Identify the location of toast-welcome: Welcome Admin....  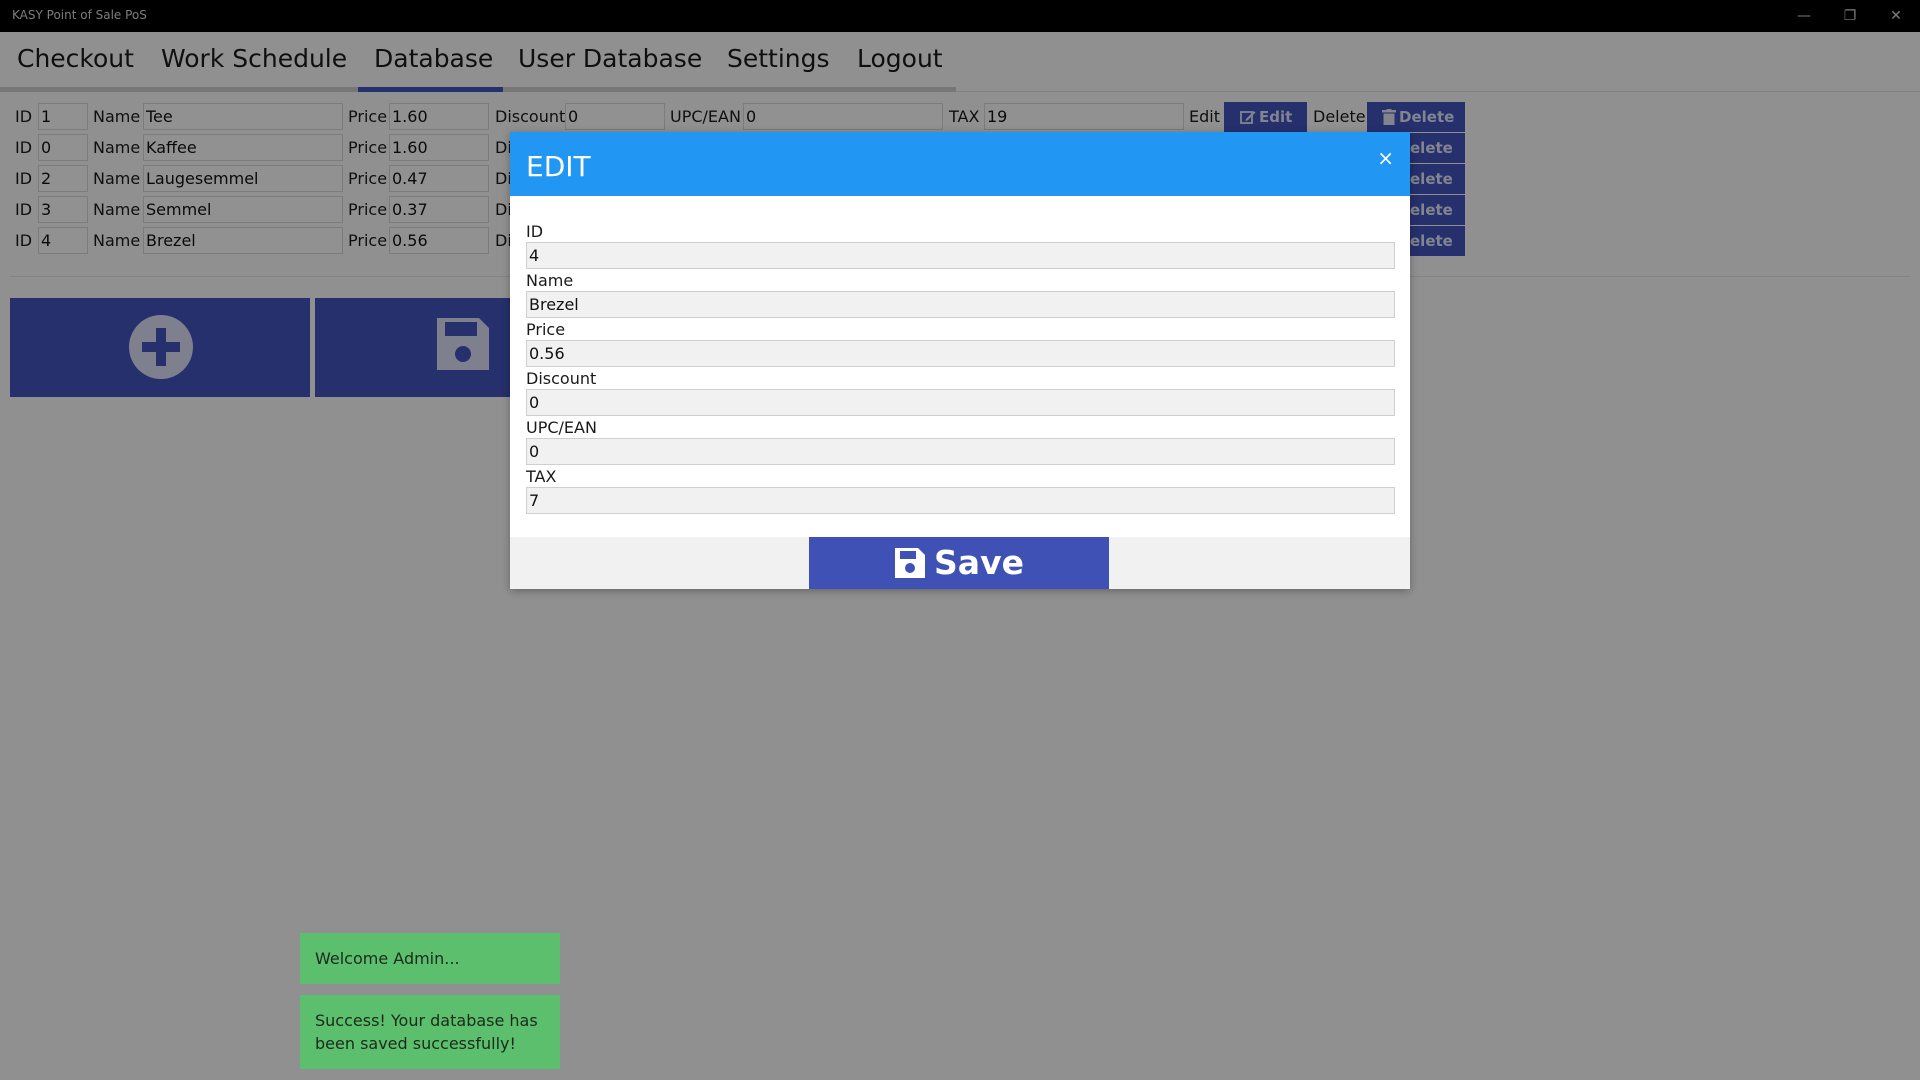
(430, 958).